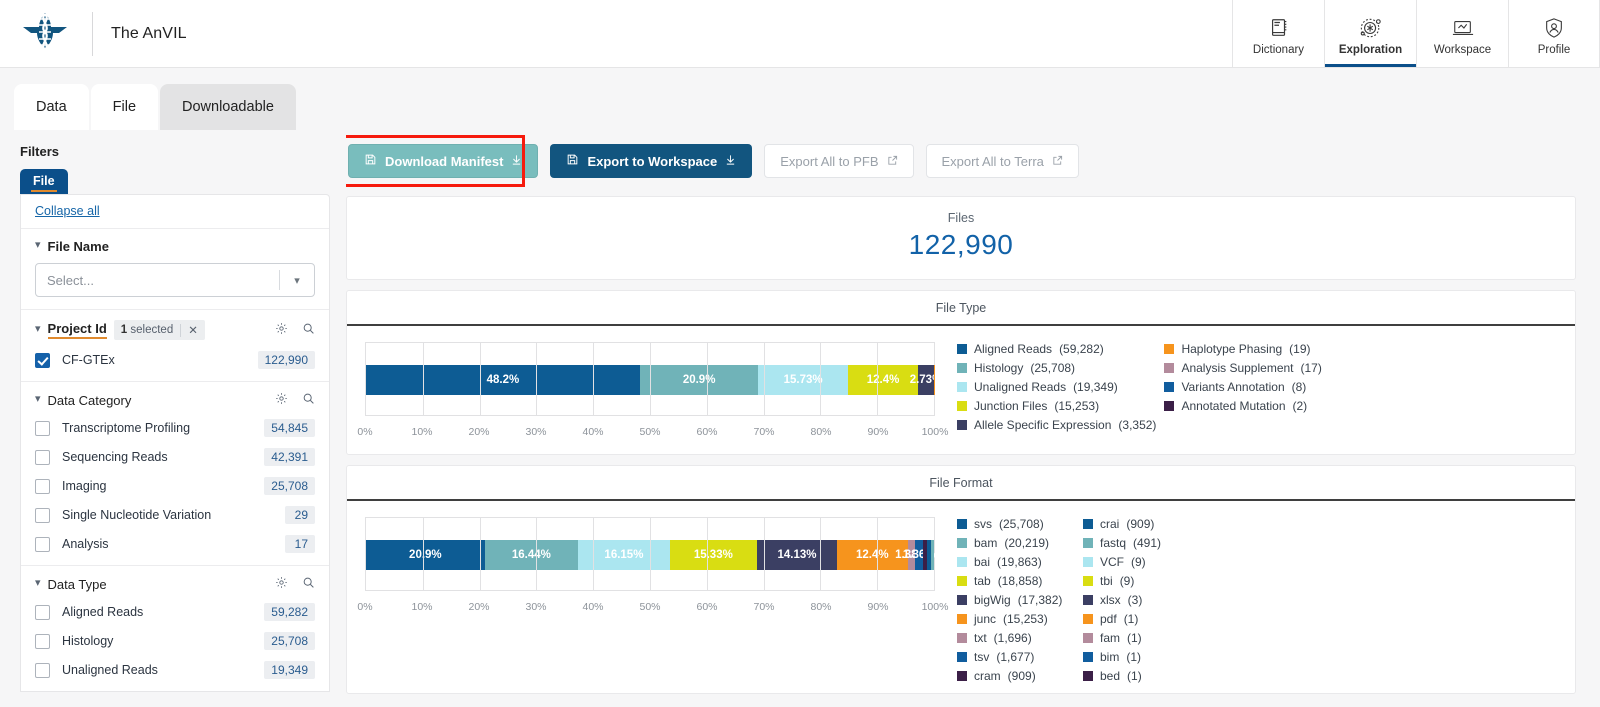 This screenshot has height=707, width=1600. What do you see at coordinates (1262, 368) in the screenshot?
I see `legend-item: Analysis Supplement (17)` at bounding box center [1262, 368].